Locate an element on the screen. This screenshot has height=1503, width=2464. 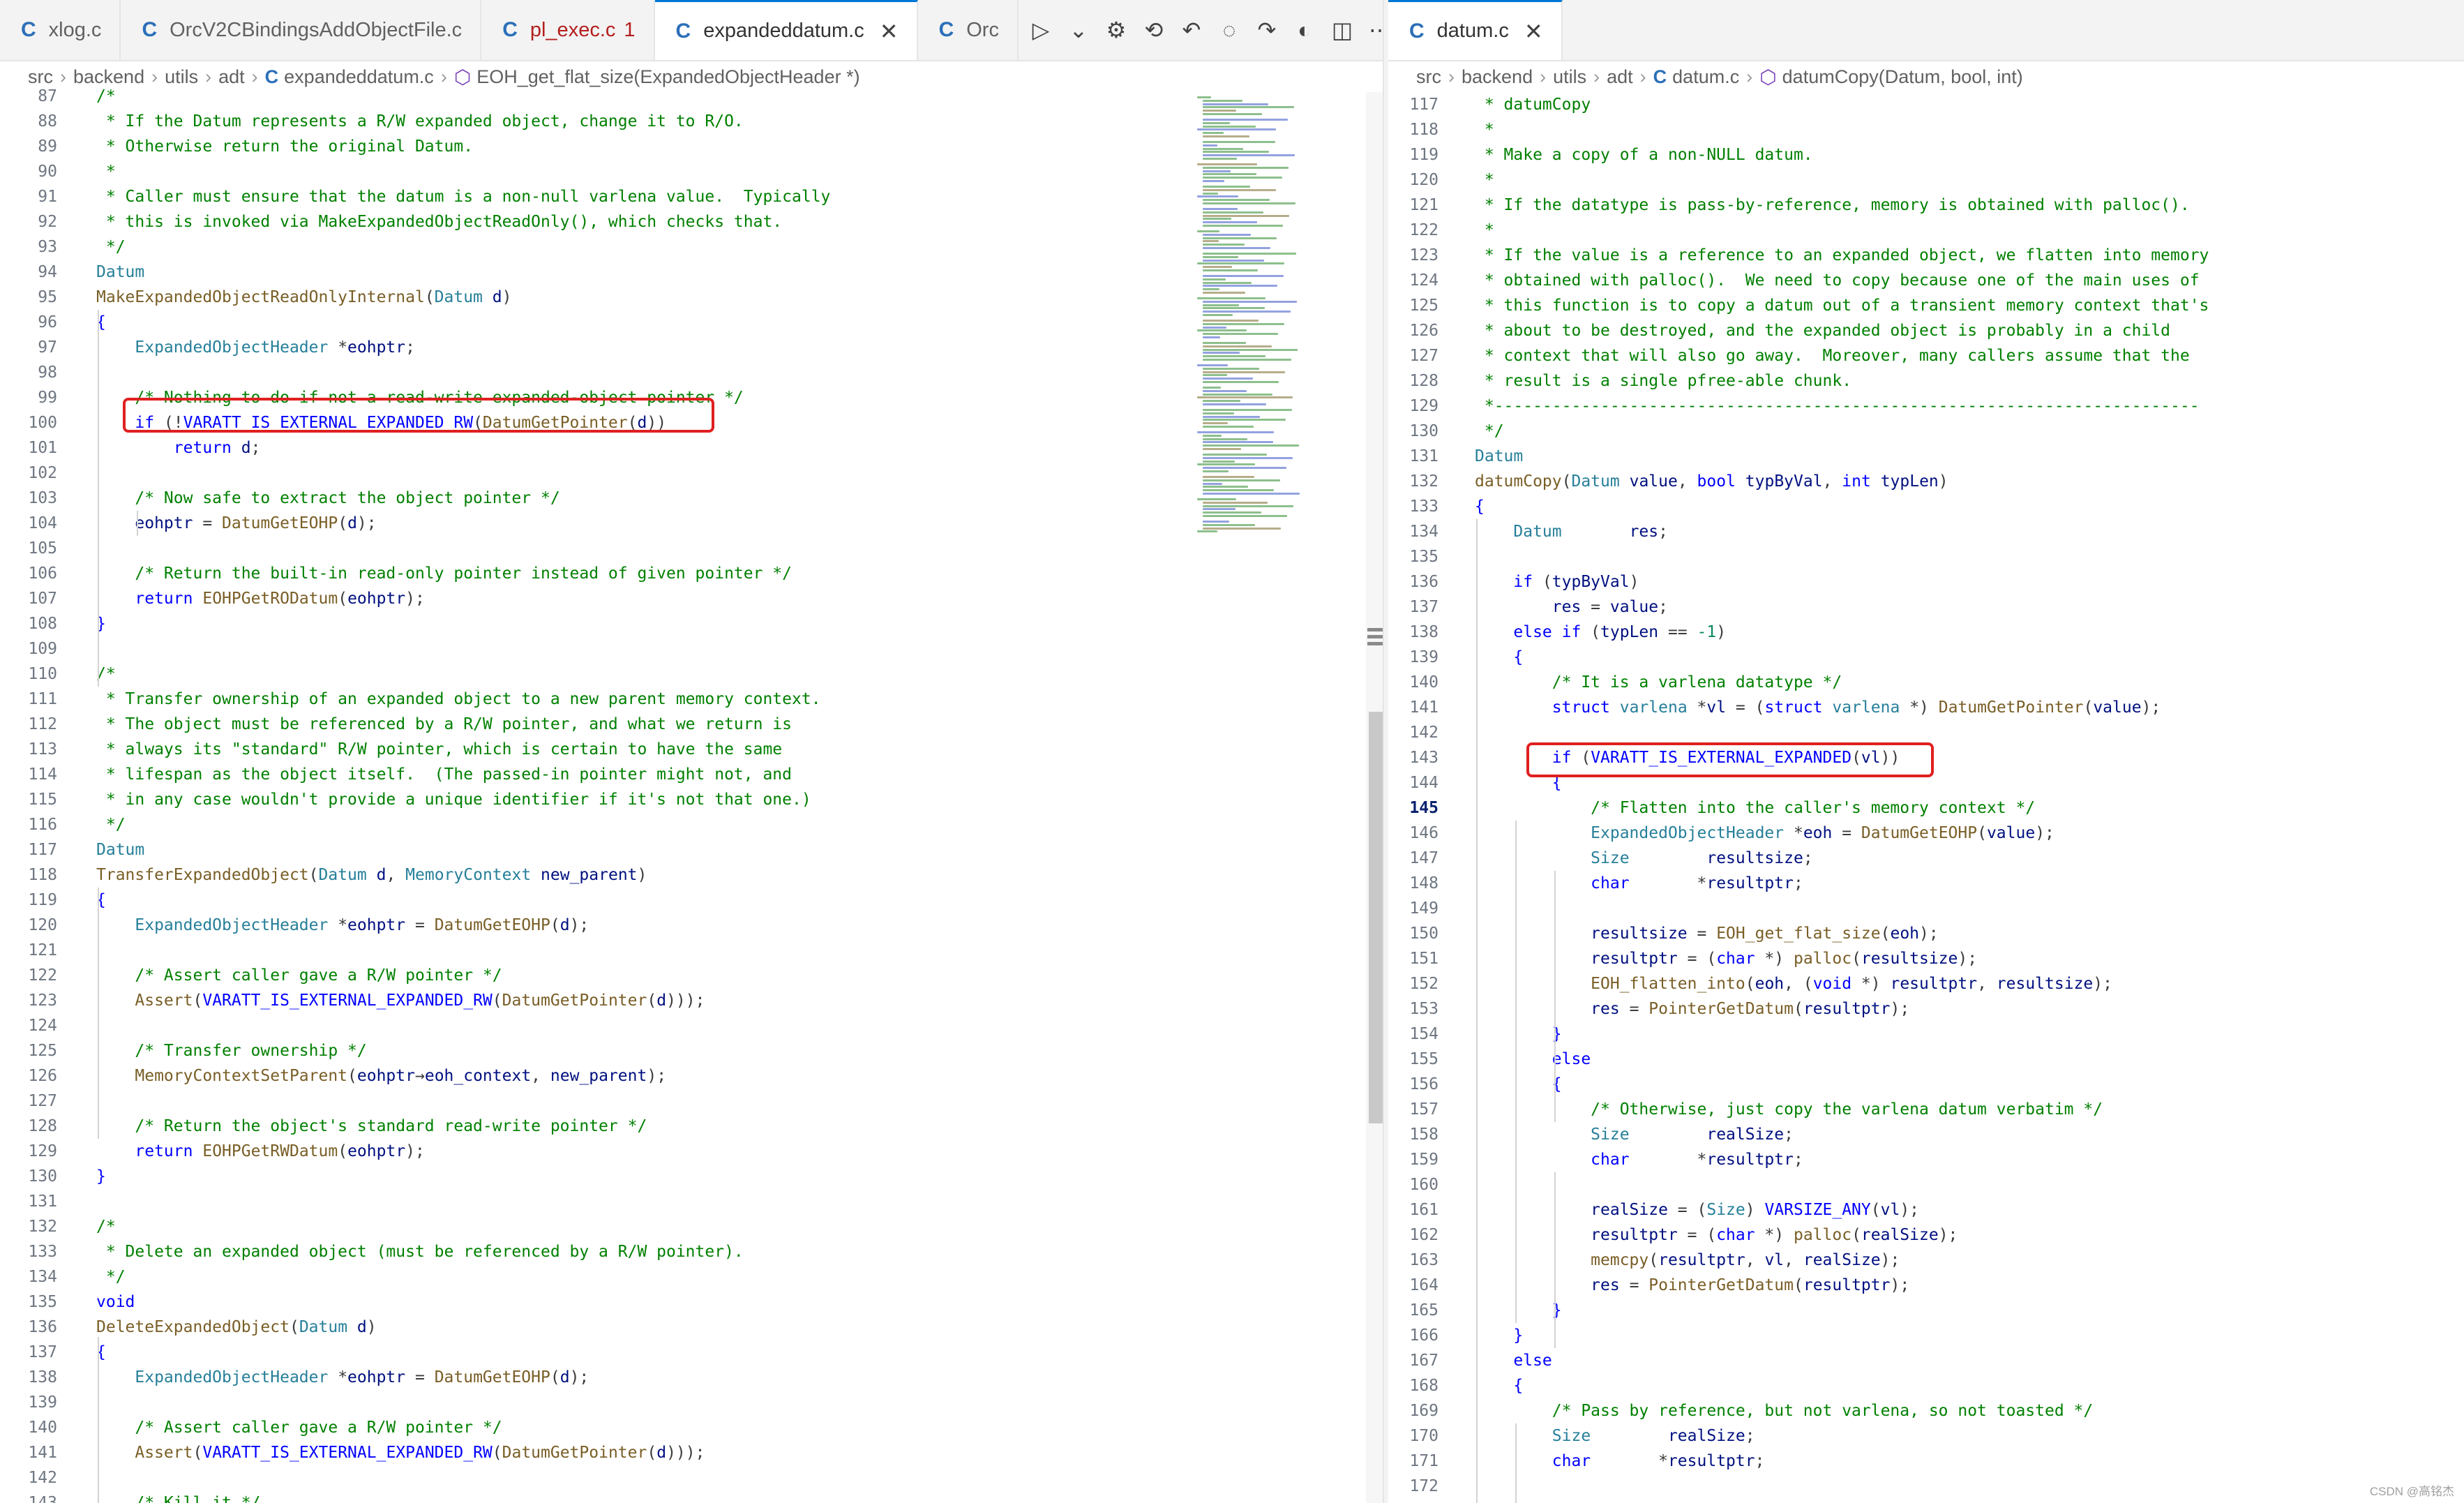
code-line: 137 res = value; is located at coordinates (1926, 607).